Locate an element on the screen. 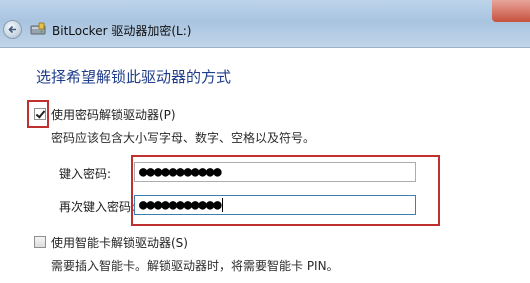 The image size is (530, 283). reenter-password-label: 再次键入密码: is located at coordinates (97, 207).